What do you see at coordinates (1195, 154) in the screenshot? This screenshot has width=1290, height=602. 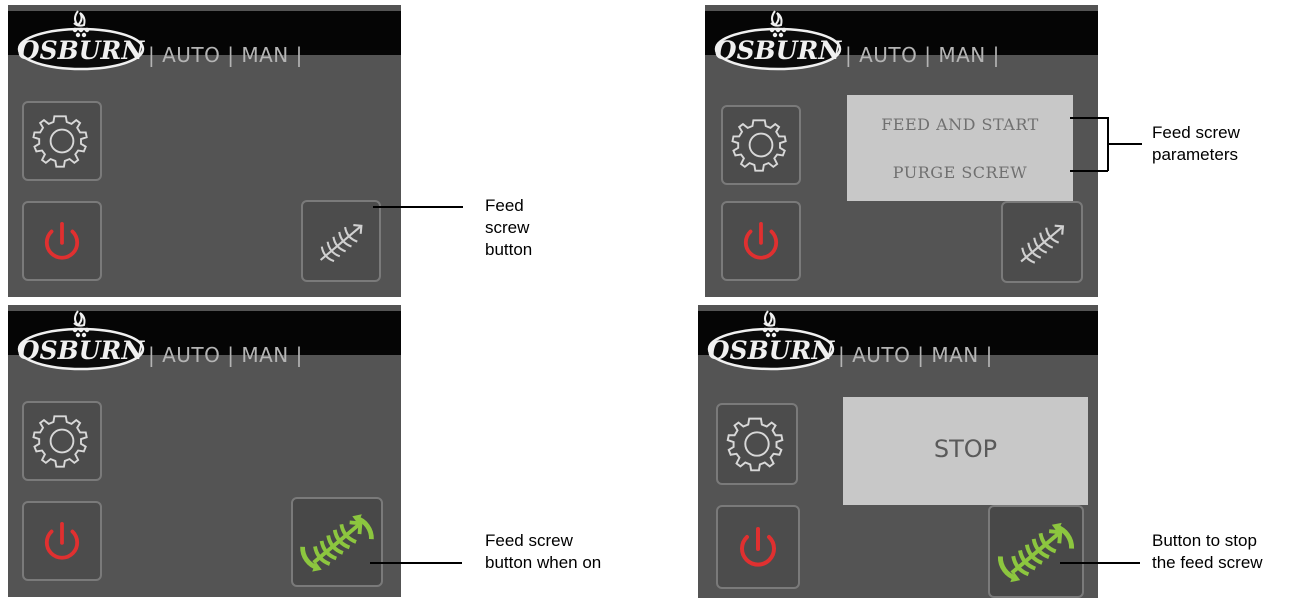 I see `callout-text: parameters` at bounding box center [1195, 154].